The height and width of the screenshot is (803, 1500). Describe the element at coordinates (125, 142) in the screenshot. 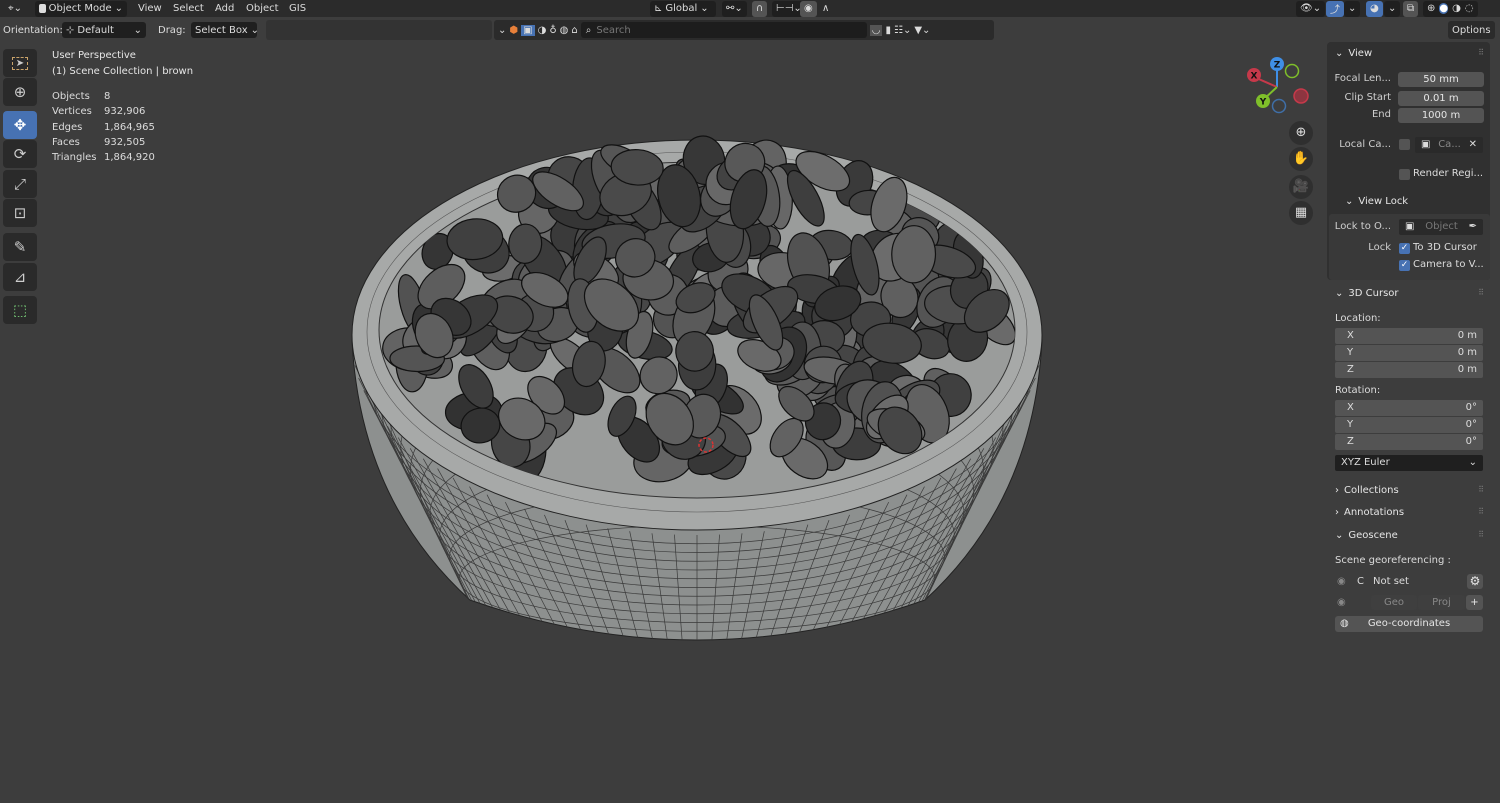

I see `stat-value: 932,505` at that location.